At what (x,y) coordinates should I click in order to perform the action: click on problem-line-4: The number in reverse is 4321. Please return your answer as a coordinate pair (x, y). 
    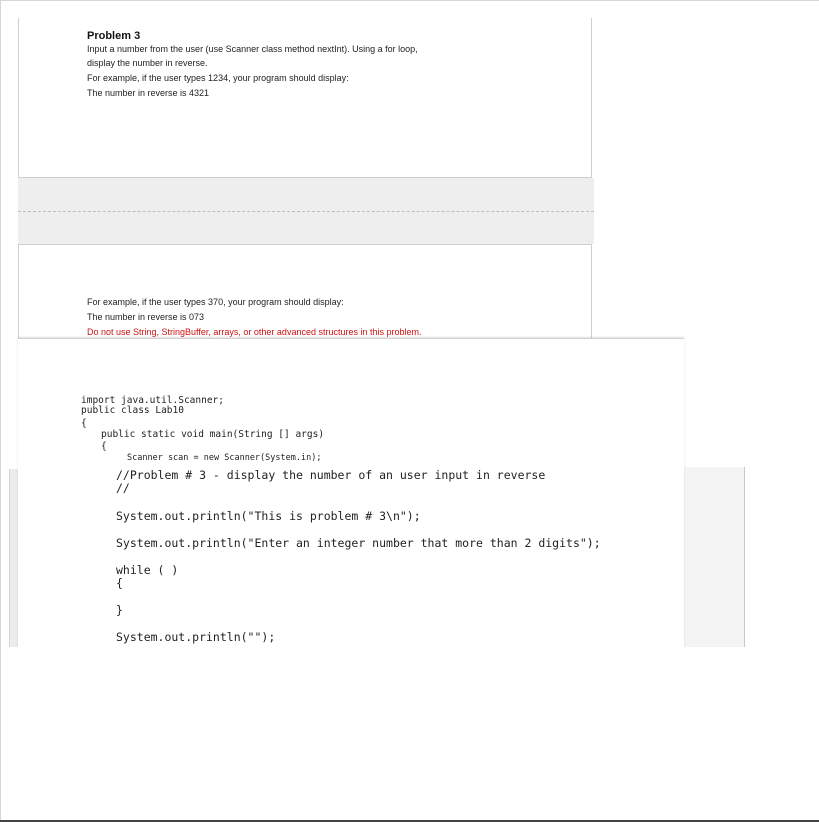
    Looking at the image, I should click on (148, 93).